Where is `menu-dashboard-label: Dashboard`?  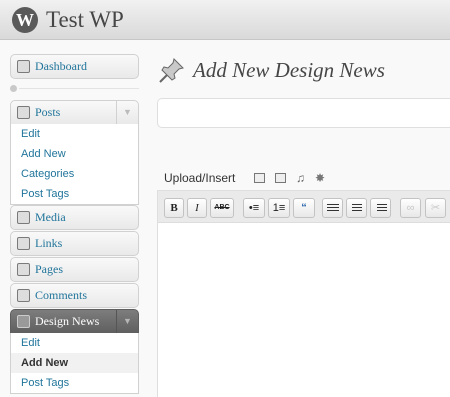
menu-dashboard-label: Dashboard is located at coordinates (61, 66).